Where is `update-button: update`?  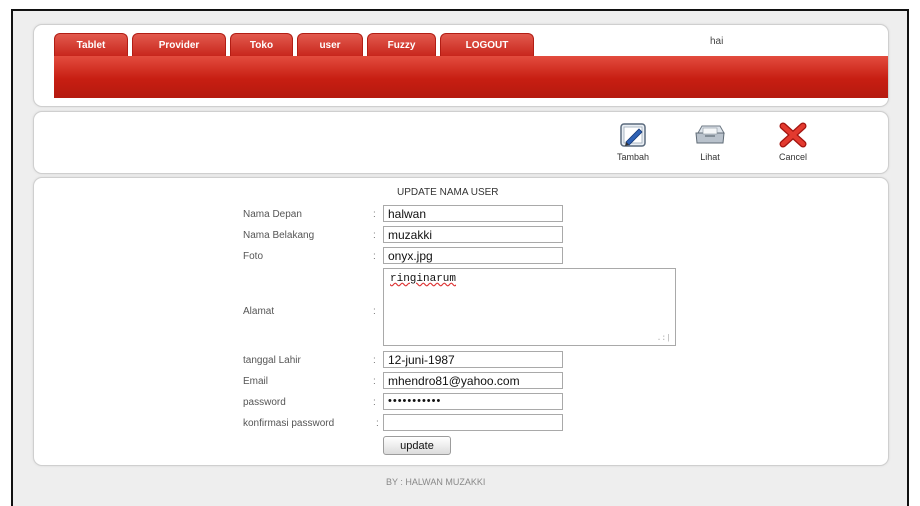
update-button: update is located at coordinates (417, 445).